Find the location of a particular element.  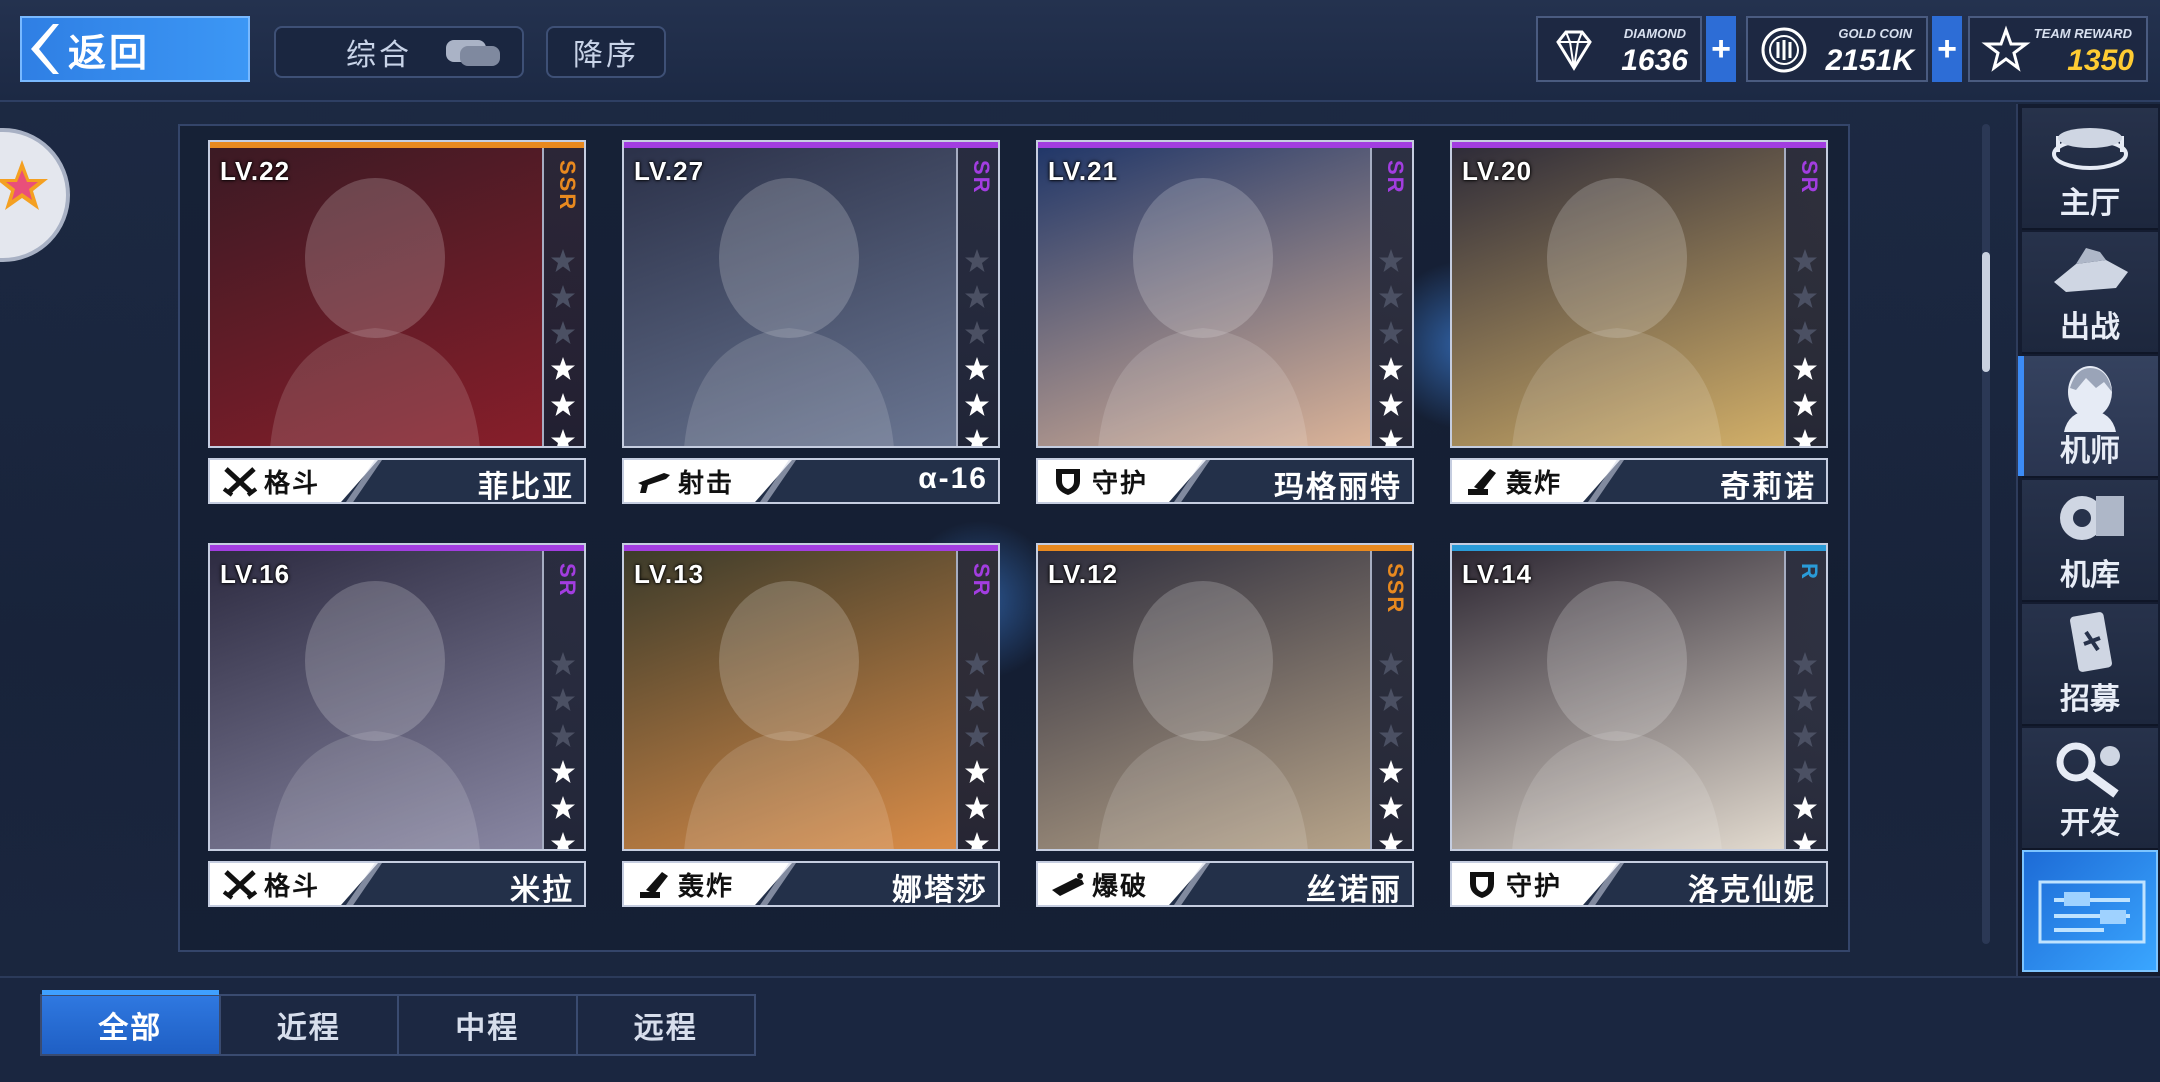

pilot-level: LV.21 is located at coordinates (1083, 171).